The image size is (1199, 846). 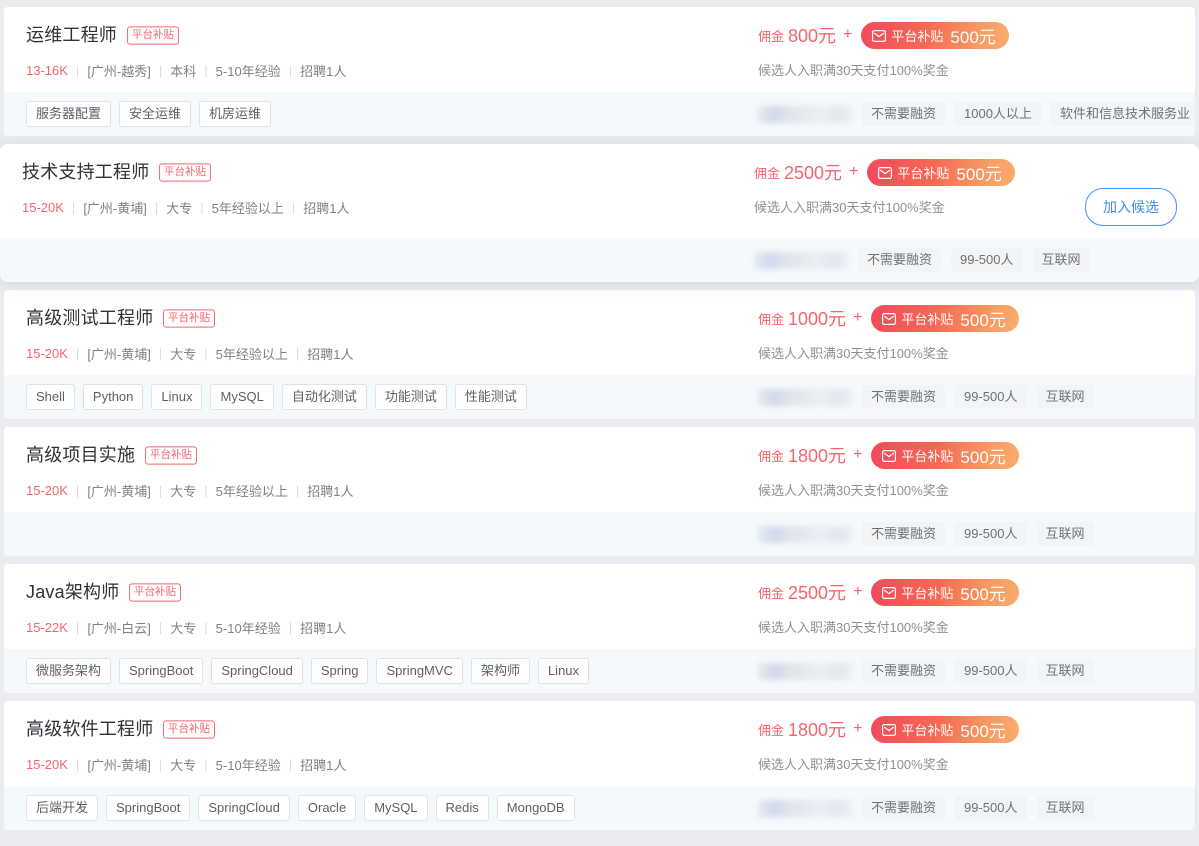 What do you see at coordinates (998, 114) in the screenshot?
I see `company-tag: 1000人以上` at bounding box center [998, 114].